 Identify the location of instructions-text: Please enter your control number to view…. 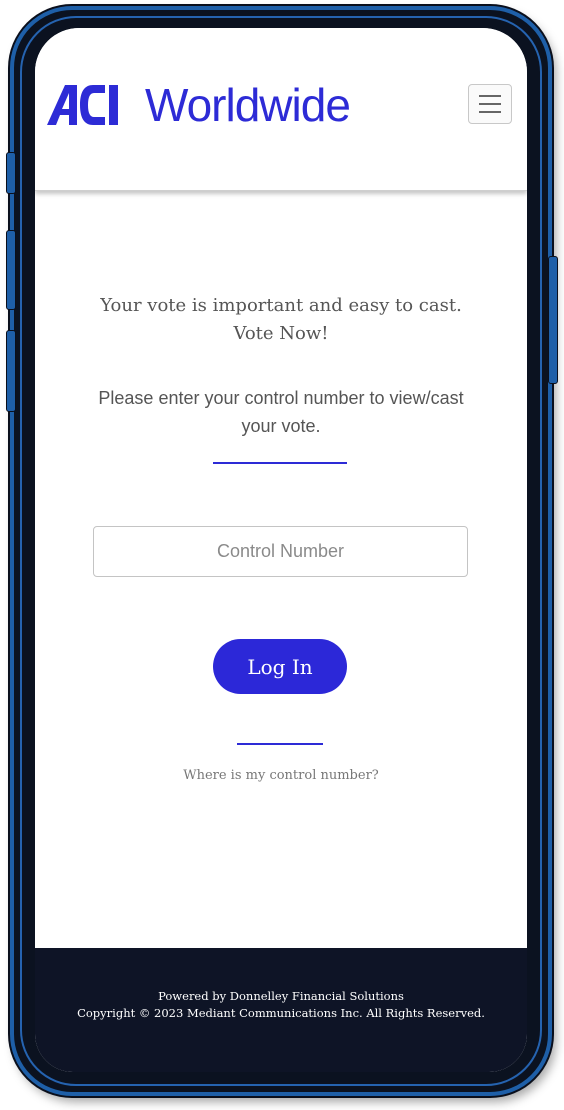
(281, 412).